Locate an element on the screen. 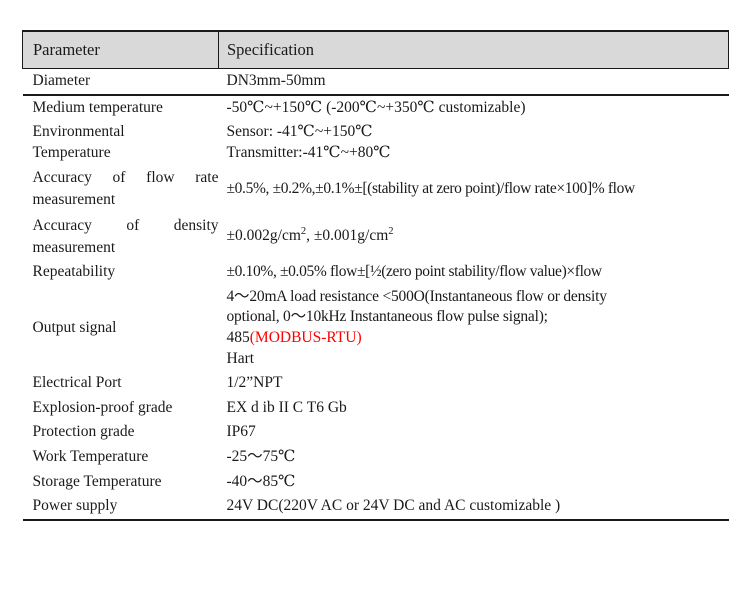 This screenshot has height=613, width=750. specification-protection-grade: IP67 is located at coordinates (241, 432).